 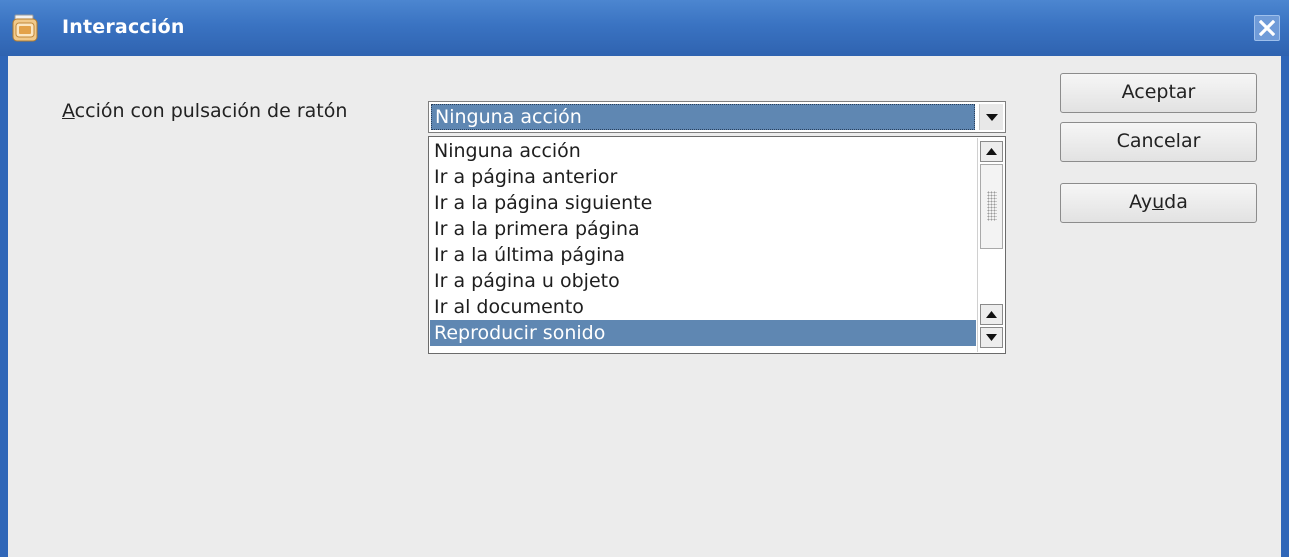 I want to click on grip-icon, so click(x=992, y=206).